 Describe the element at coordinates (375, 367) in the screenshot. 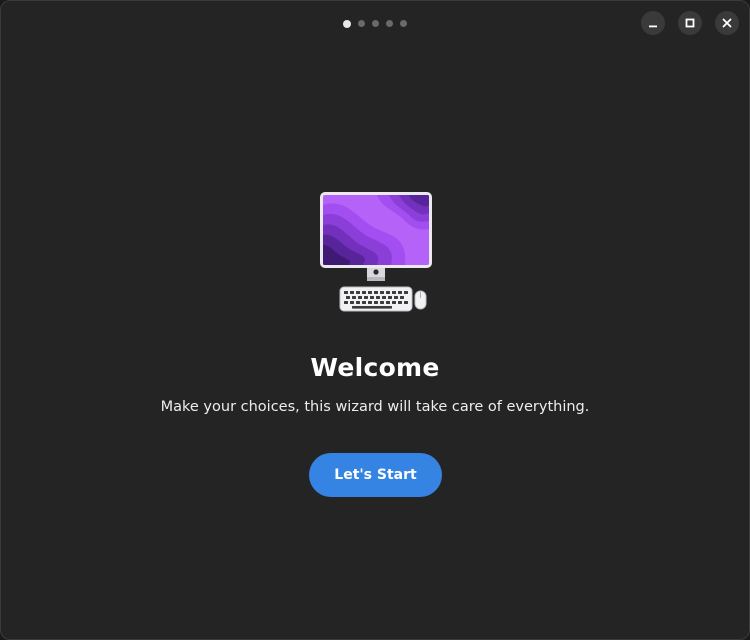

I see `page-title: Welcome` at that location.